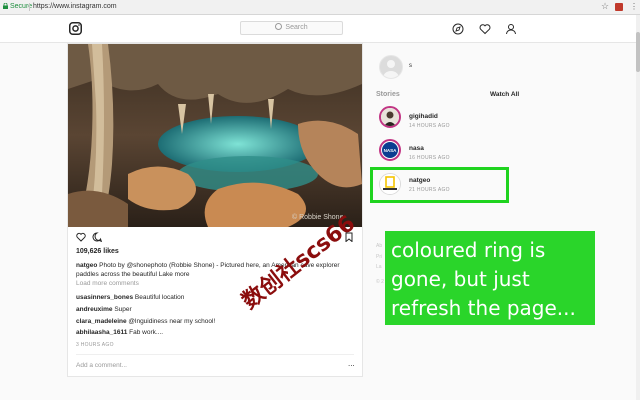  I want to click on footer-link: Pri, so click(379, 257).